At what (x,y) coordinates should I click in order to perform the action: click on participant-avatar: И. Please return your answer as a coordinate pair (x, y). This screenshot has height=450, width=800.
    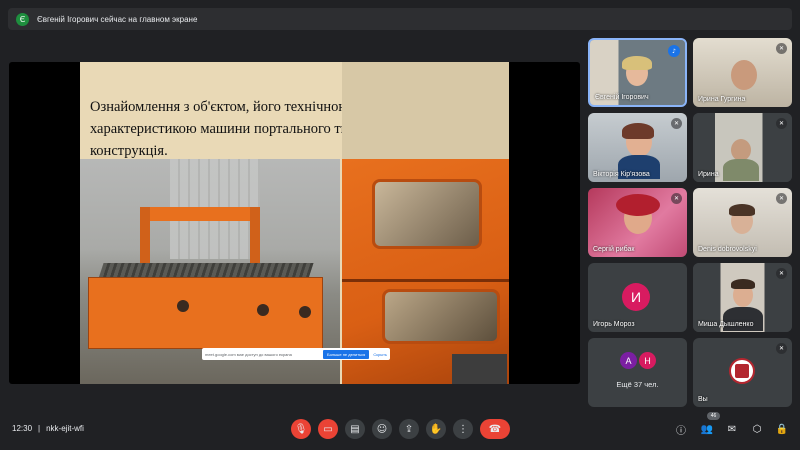
    Looking at the image, I should click on (636, 297).